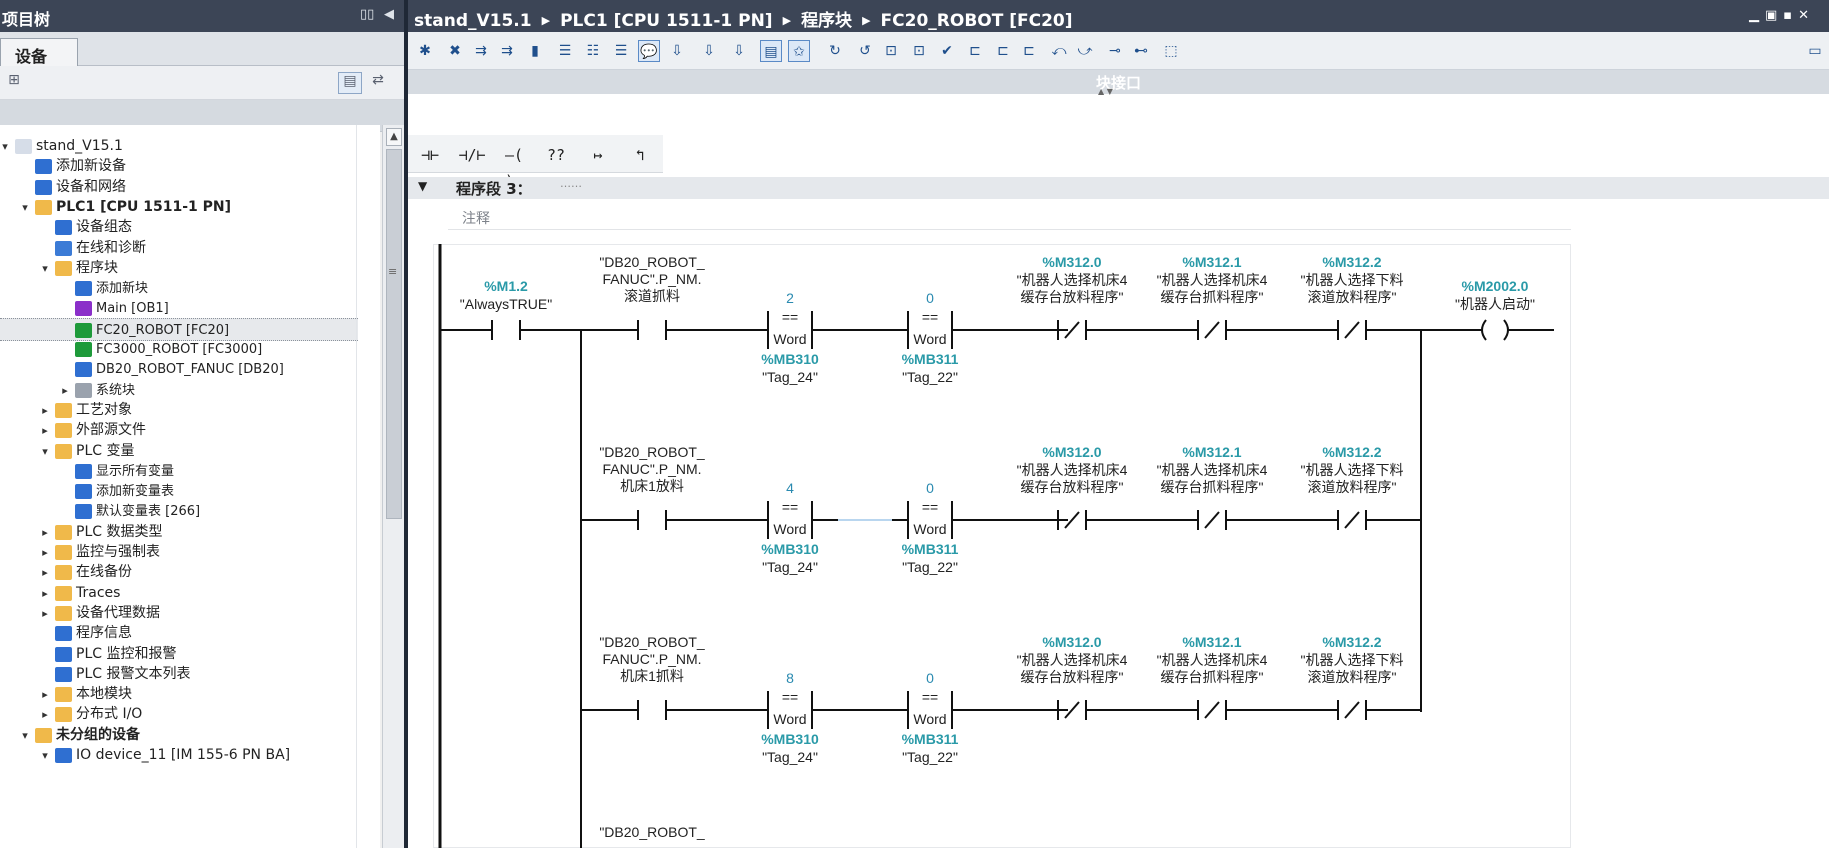 This screenshot has height=848, width=1829. I want to click on db-block-icon, so click(83, 370).